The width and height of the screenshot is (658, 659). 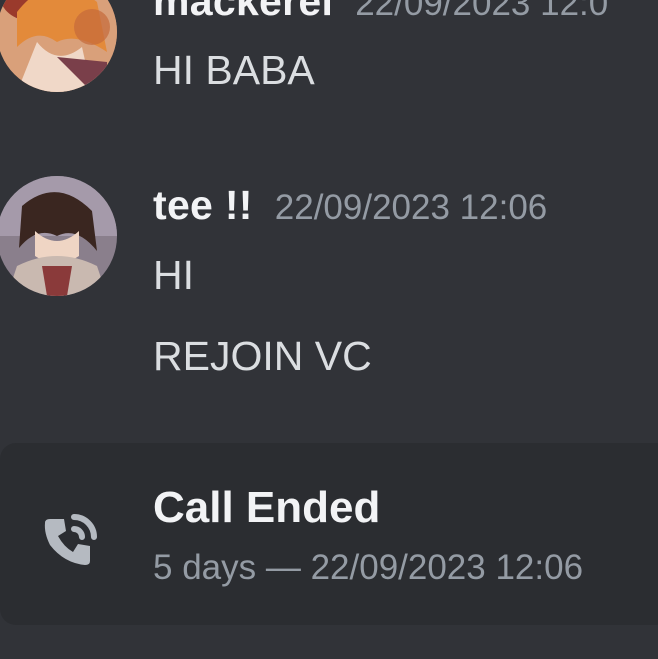 I want to click on author-line: tee !! 22/09/2023 12:06, so click(x=350, y=205).